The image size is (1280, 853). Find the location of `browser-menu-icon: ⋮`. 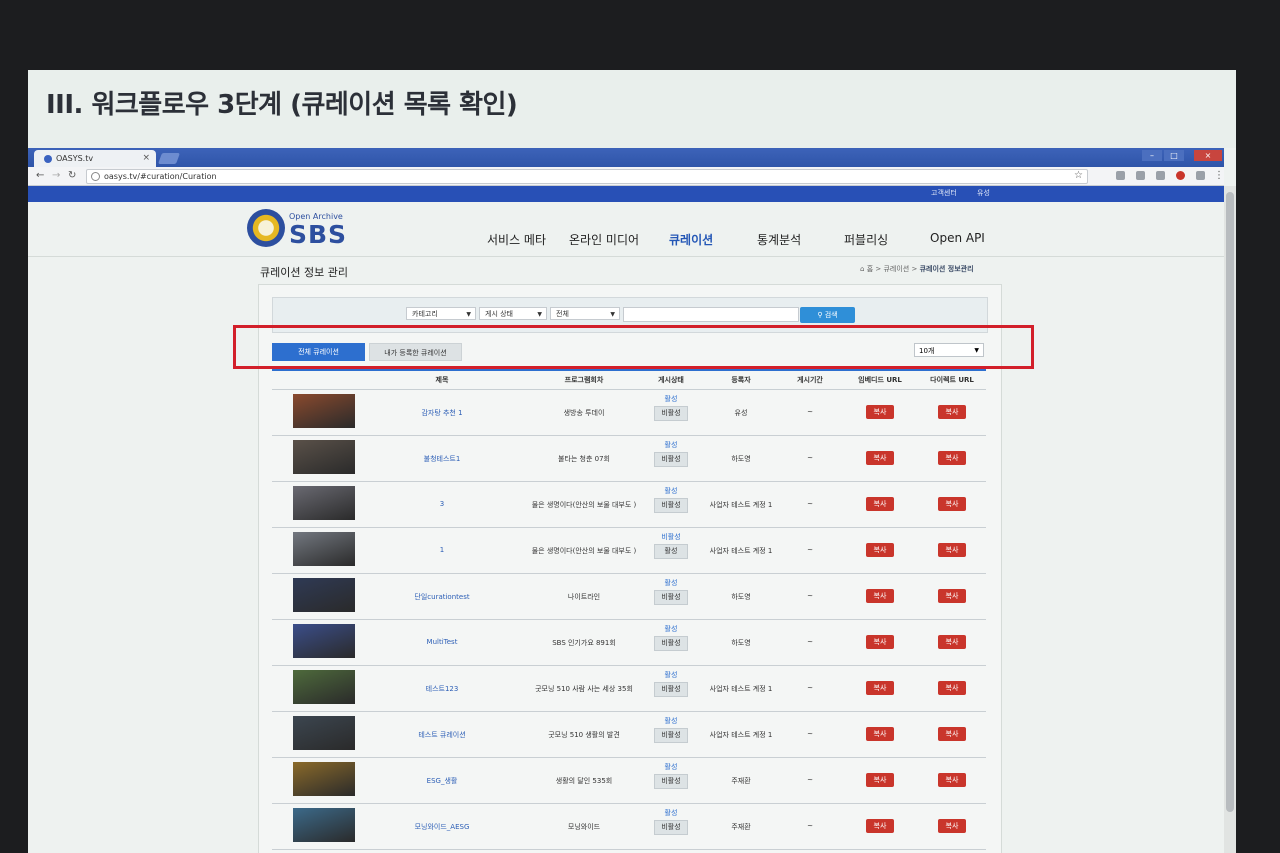

browser-menu-icon: ⋮ is located at coordinates (1219, 176).